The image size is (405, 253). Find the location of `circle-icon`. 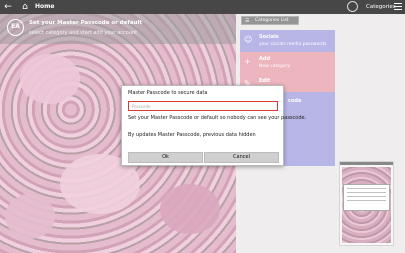

circle-icon is located at coordinates (352, 6).